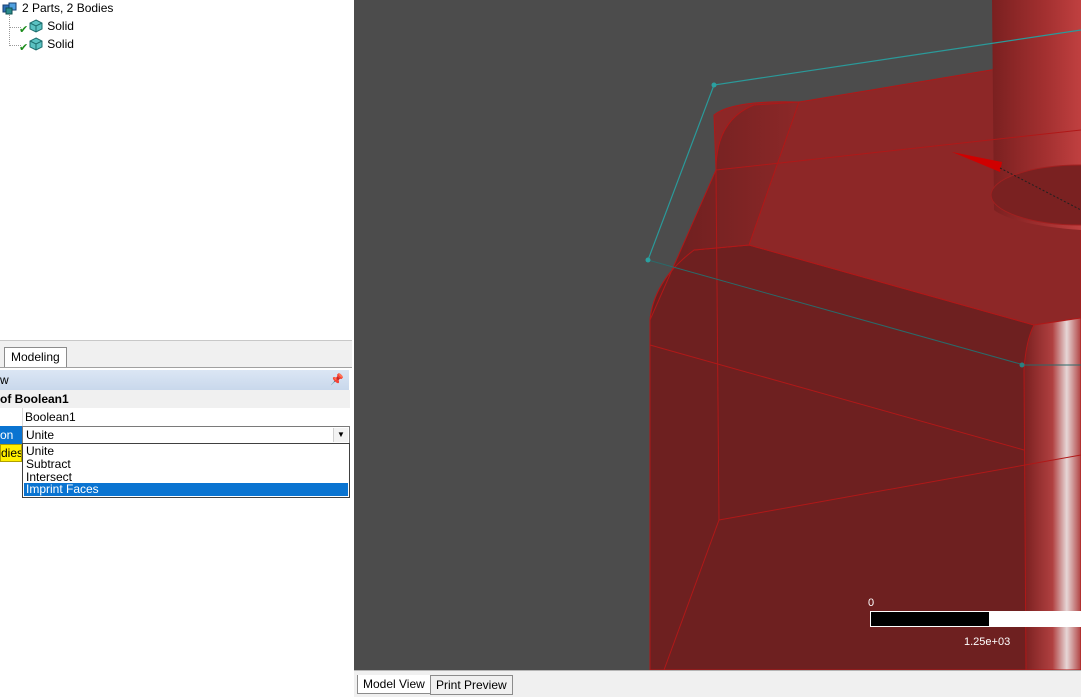 The width and height of the screenshot is (1081, 697). I want to click on chevron-down-icon: ▼, so click(340, 435).